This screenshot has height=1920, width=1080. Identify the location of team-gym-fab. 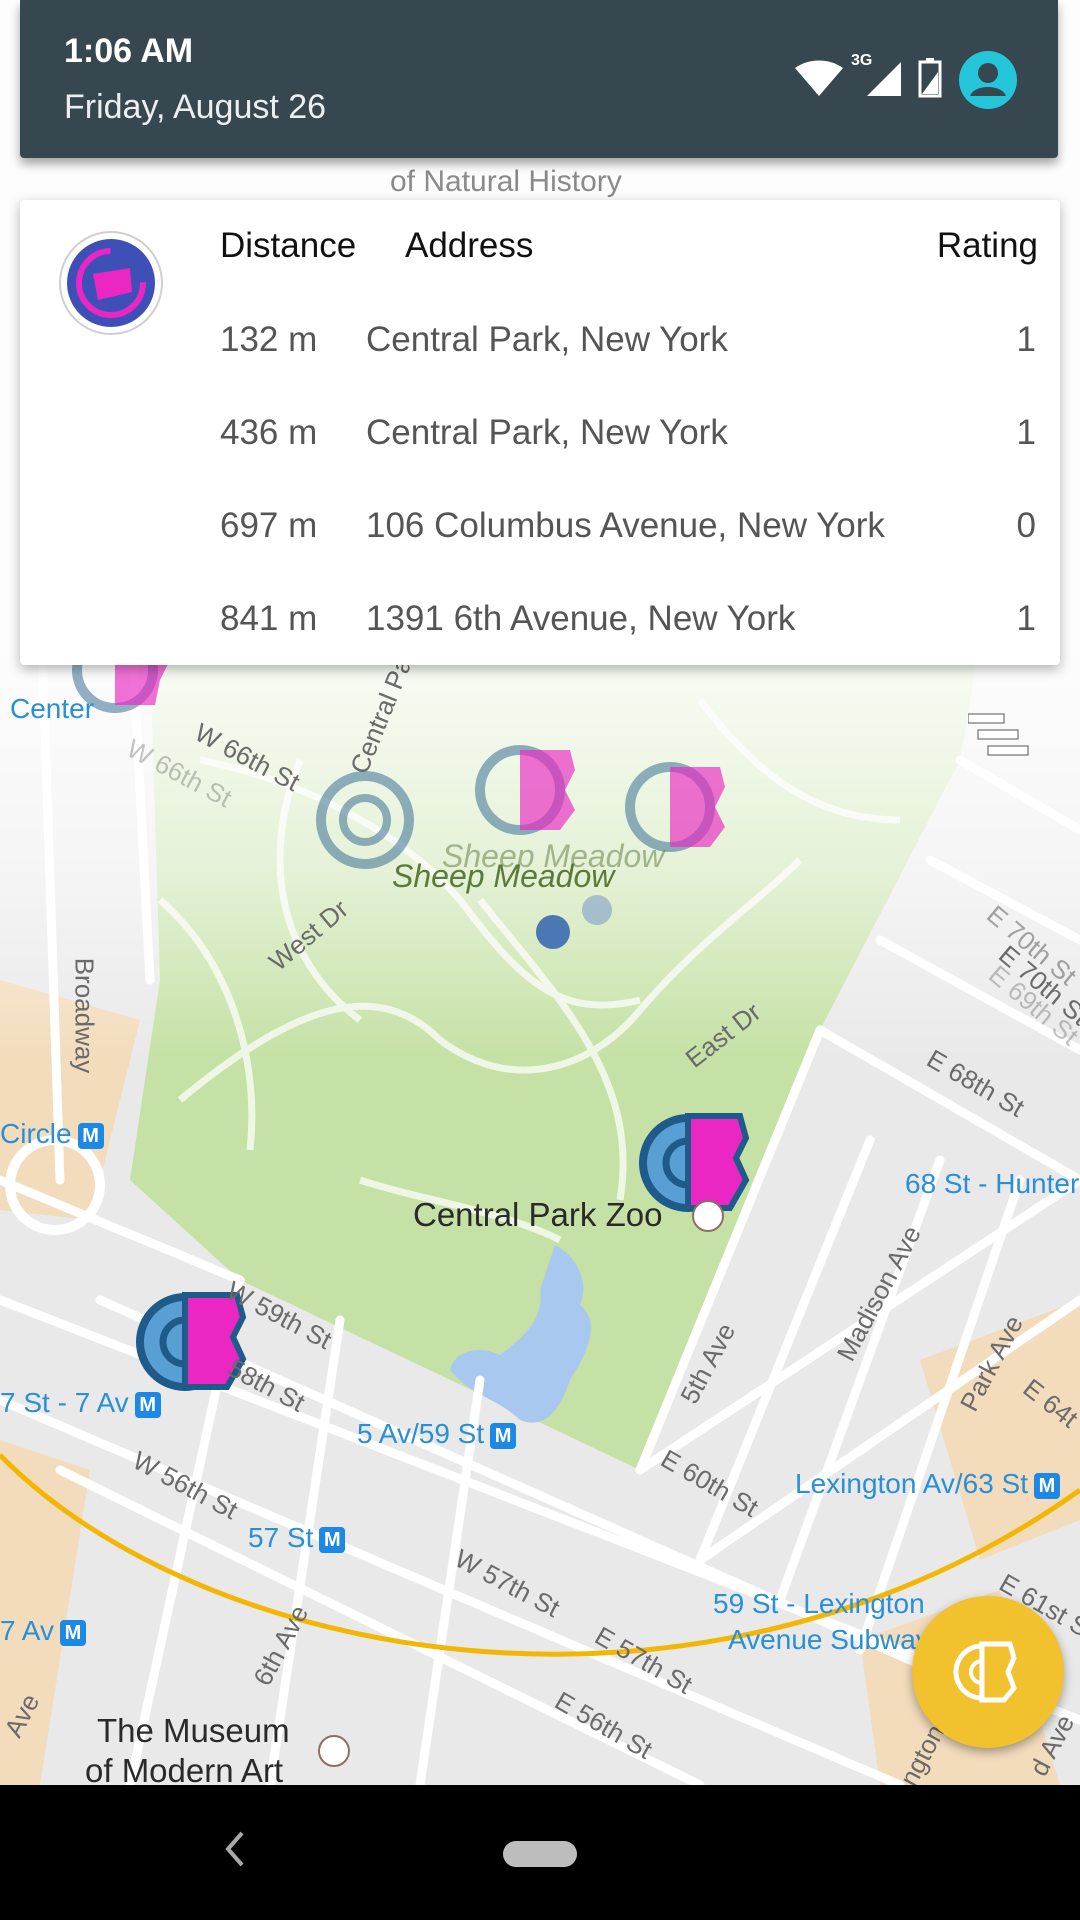
(988, 1672).